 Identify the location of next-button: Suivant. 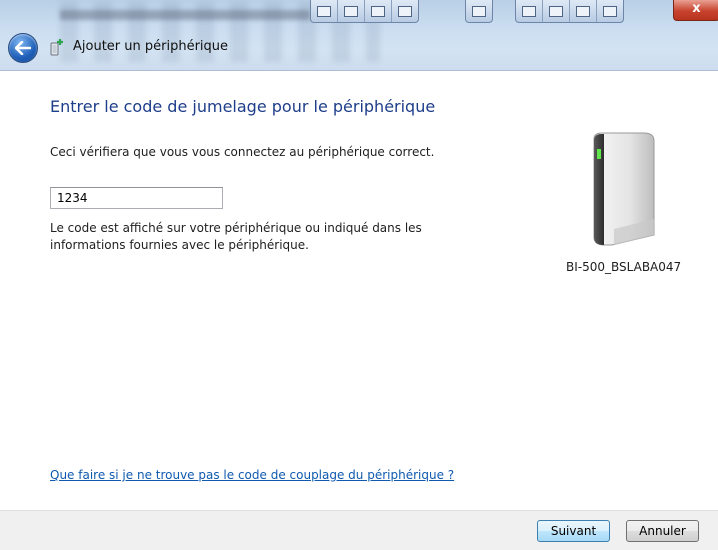
(573, 531).